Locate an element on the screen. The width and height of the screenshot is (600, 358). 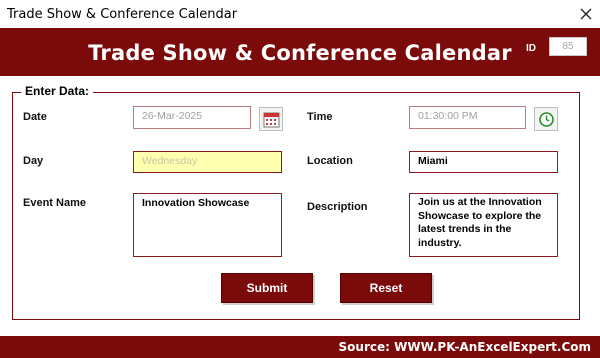
close-icon is located at coordinates (586, 14).